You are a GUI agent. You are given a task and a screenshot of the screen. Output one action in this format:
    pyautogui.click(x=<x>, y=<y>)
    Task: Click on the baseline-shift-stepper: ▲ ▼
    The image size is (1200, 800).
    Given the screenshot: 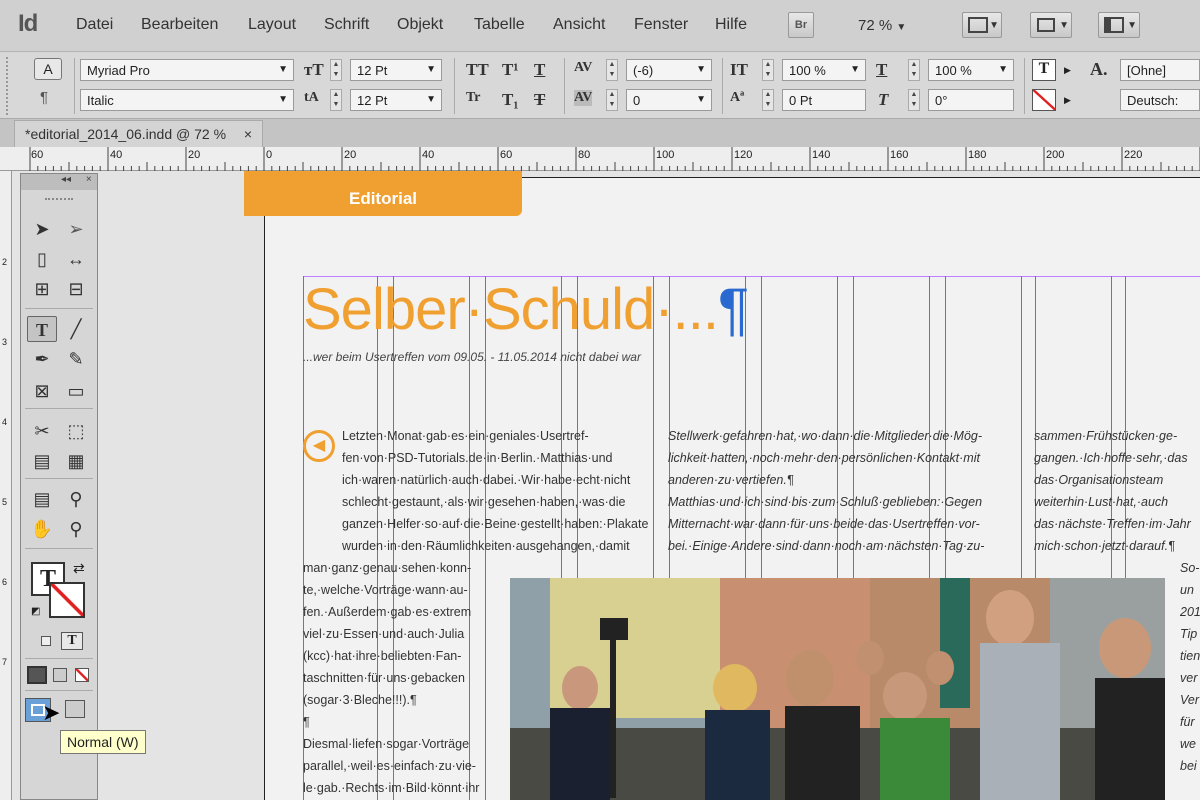 What is the action you would take?
    pyautogui.click(x=768, y=100)
    